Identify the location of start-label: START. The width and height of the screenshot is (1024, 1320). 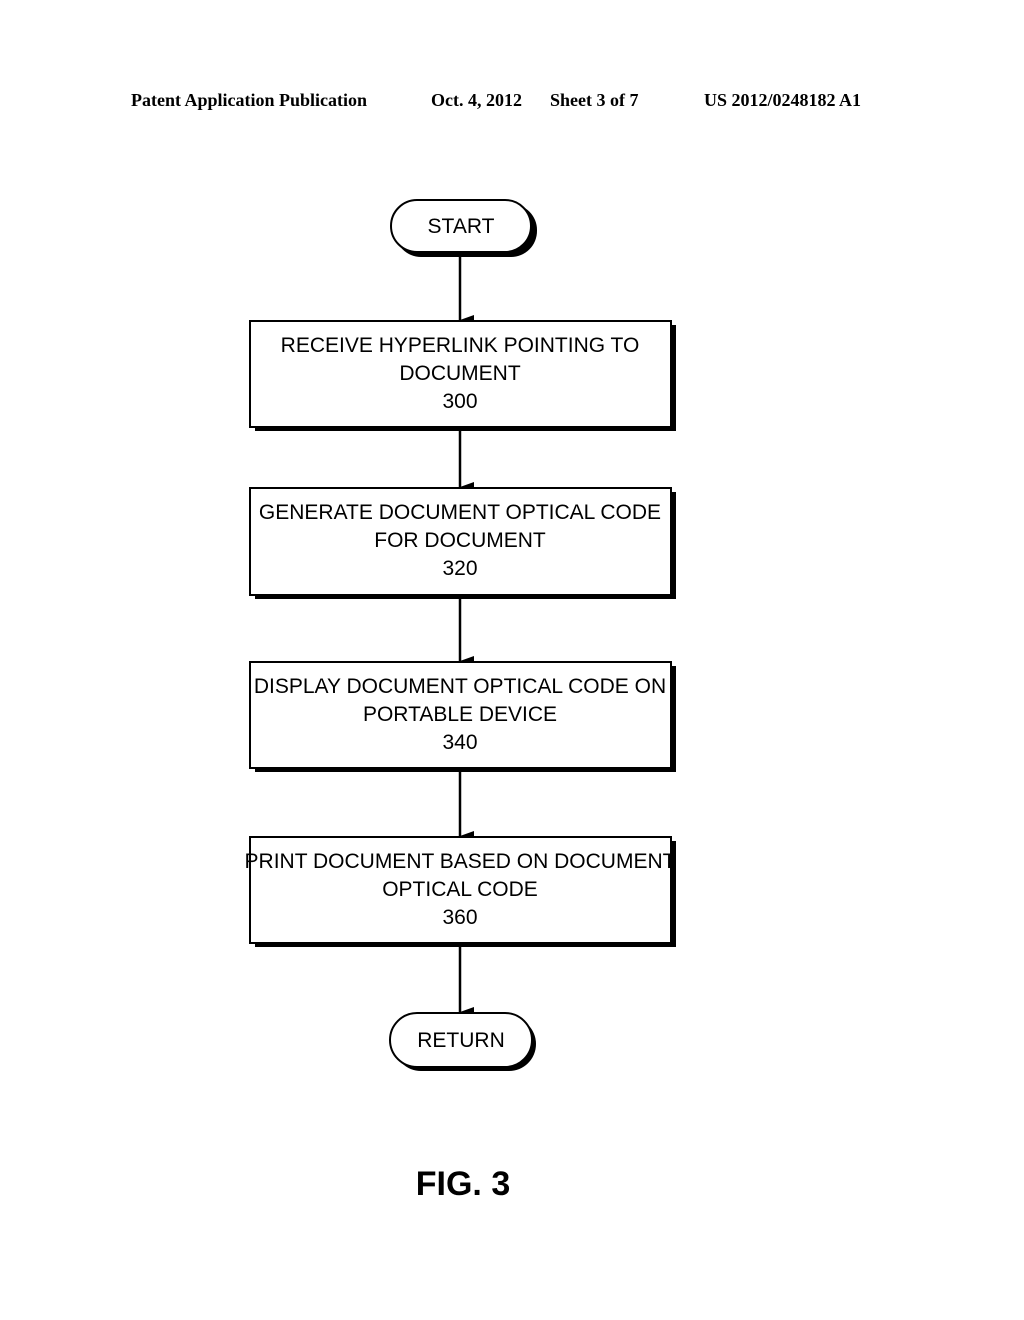
(461, 226).